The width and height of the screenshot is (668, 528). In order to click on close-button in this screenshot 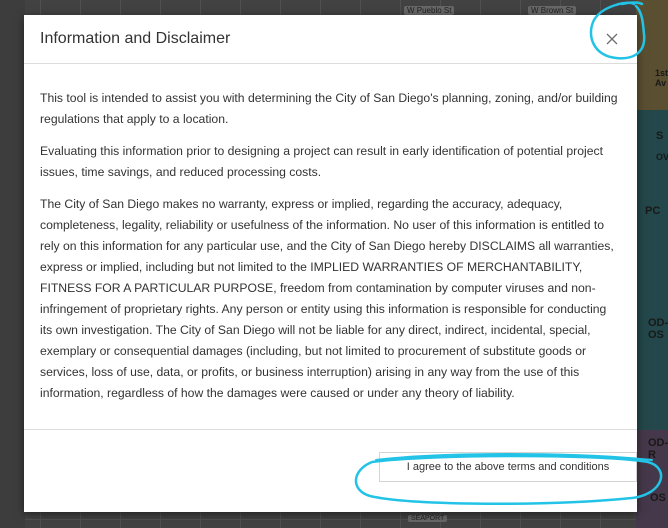, I will do `click(612, 39)`.